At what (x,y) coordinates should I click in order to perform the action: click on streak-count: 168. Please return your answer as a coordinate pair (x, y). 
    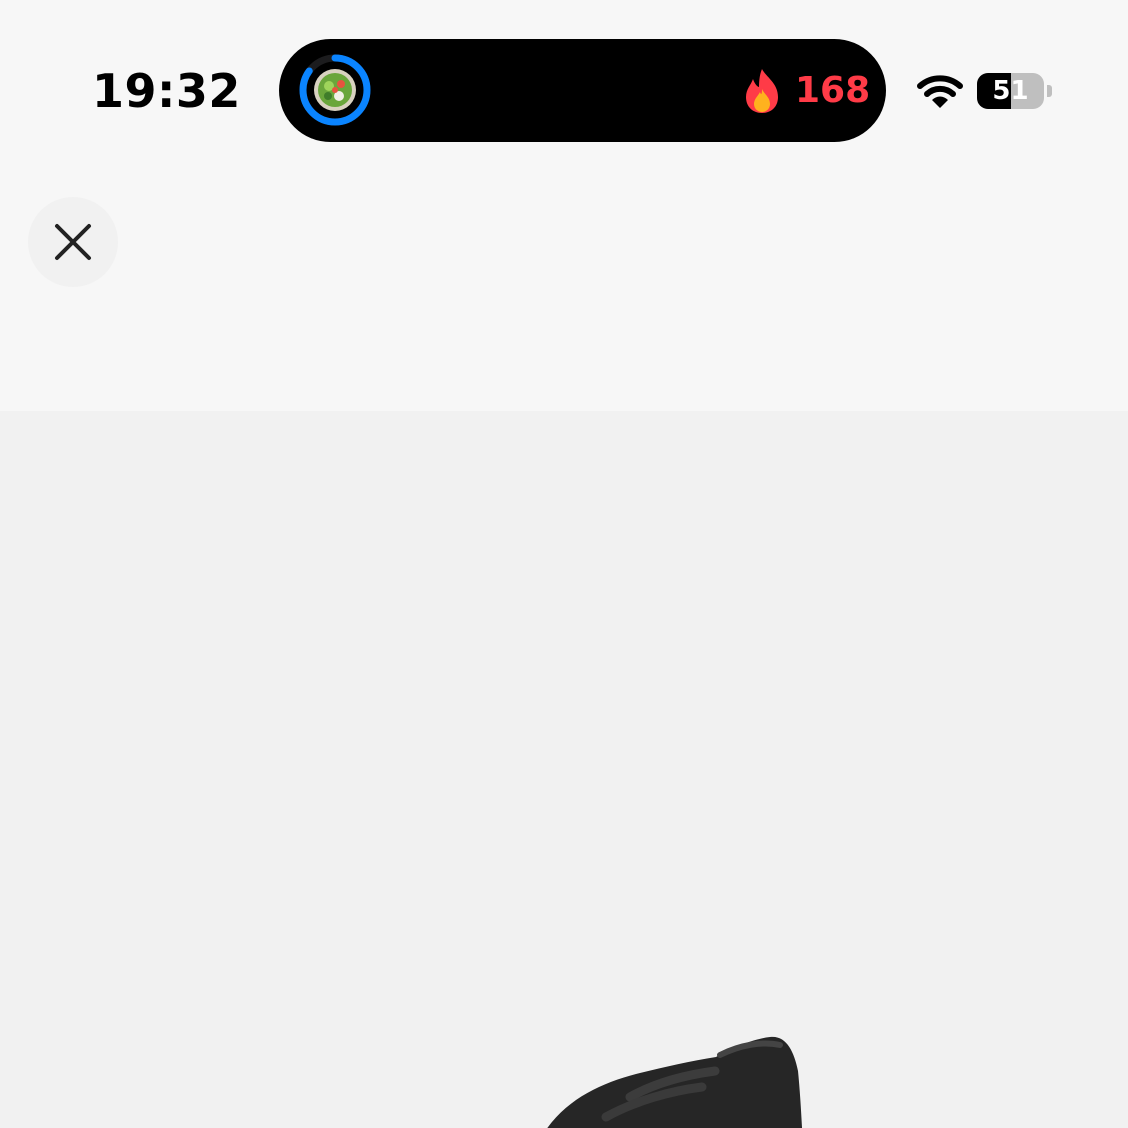
    Looking at the image, I should click on (833, 90).